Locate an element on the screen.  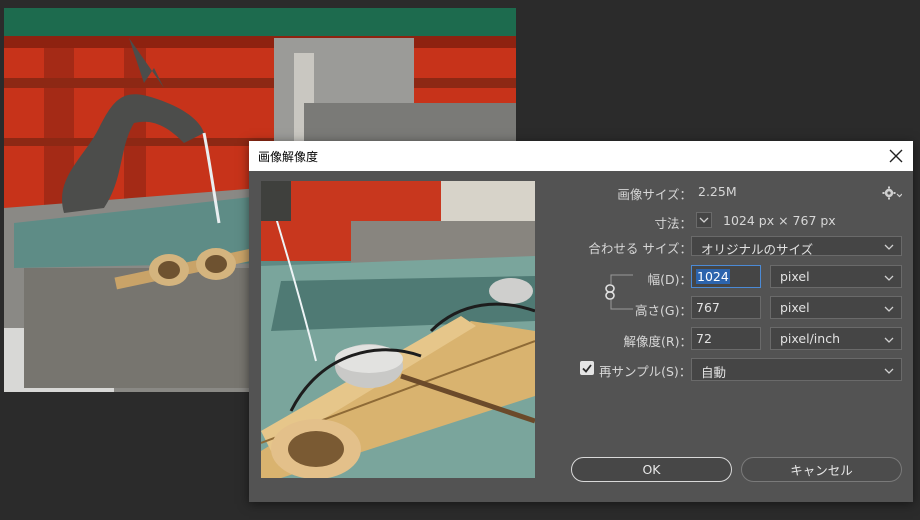
height-input: 767 is located at coordinates (726, 307).